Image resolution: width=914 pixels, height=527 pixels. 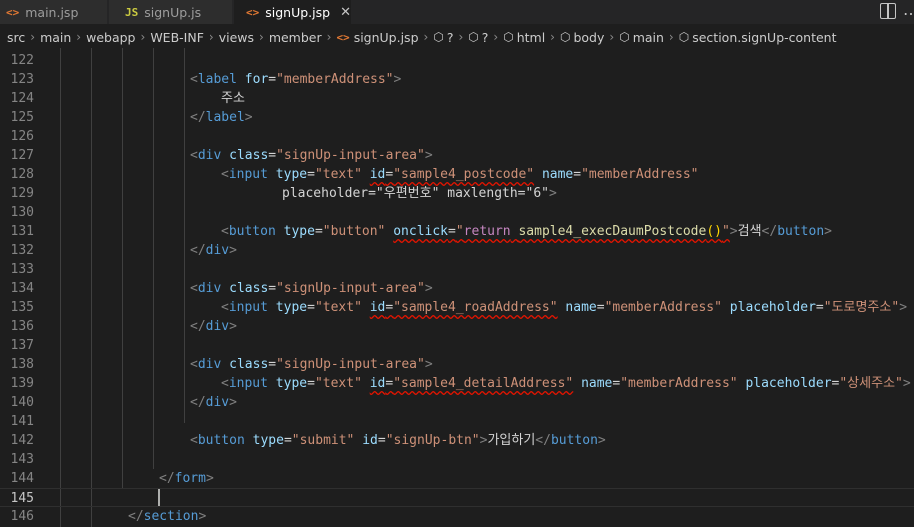 What do you see at coordinates (22, 364) in the screenshot?
I see `line-number: 138` at bounding box center [22, 364].